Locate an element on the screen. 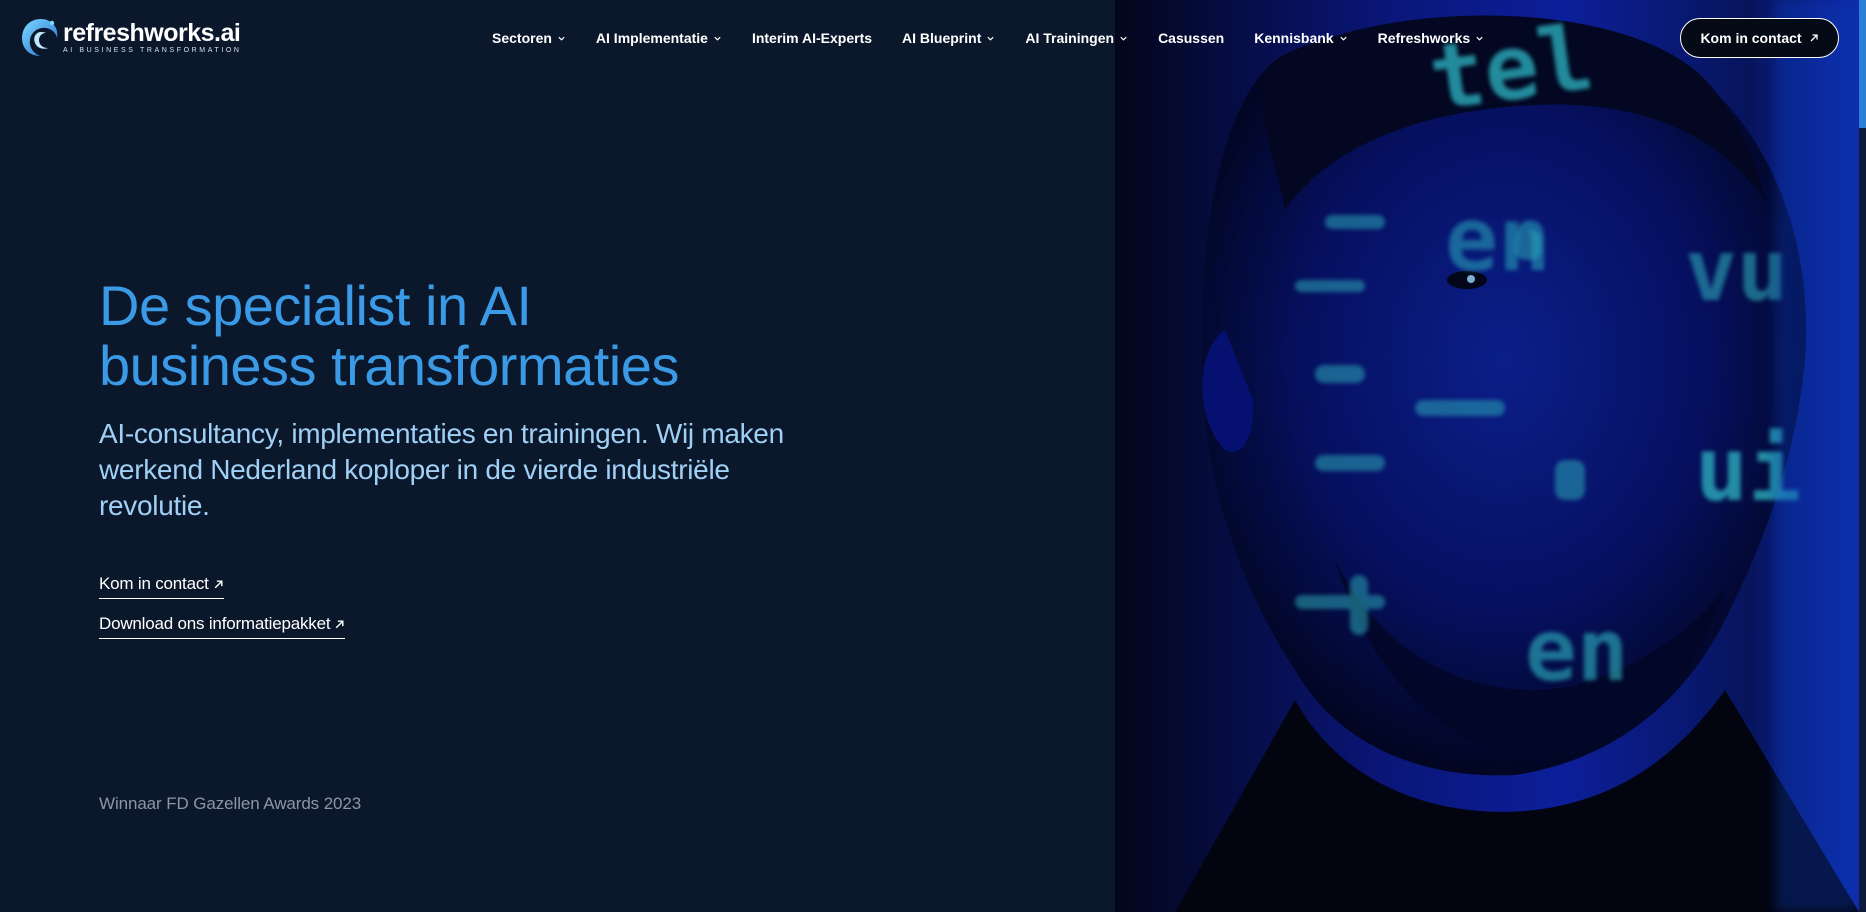 The image size is (1866, 912). nav-item-ai-blueprint: AI Blueprint is located at coordinates (948, 38).